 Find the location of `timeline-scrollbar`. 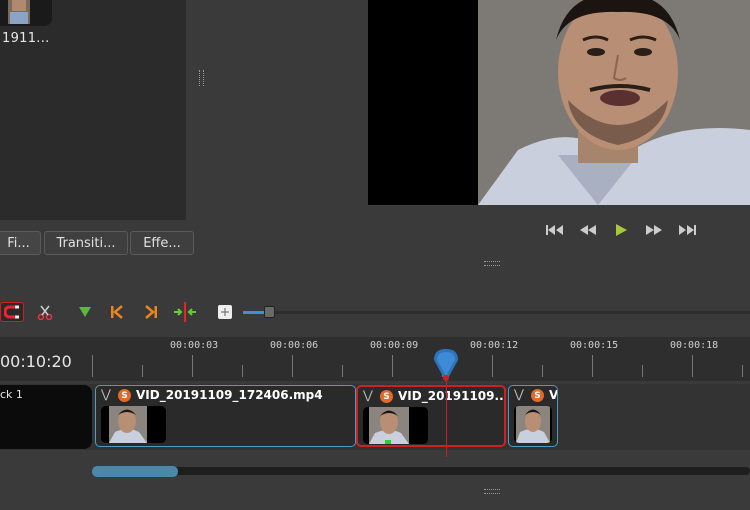

timeline-scrollbar is located at coordinates (421, 471).